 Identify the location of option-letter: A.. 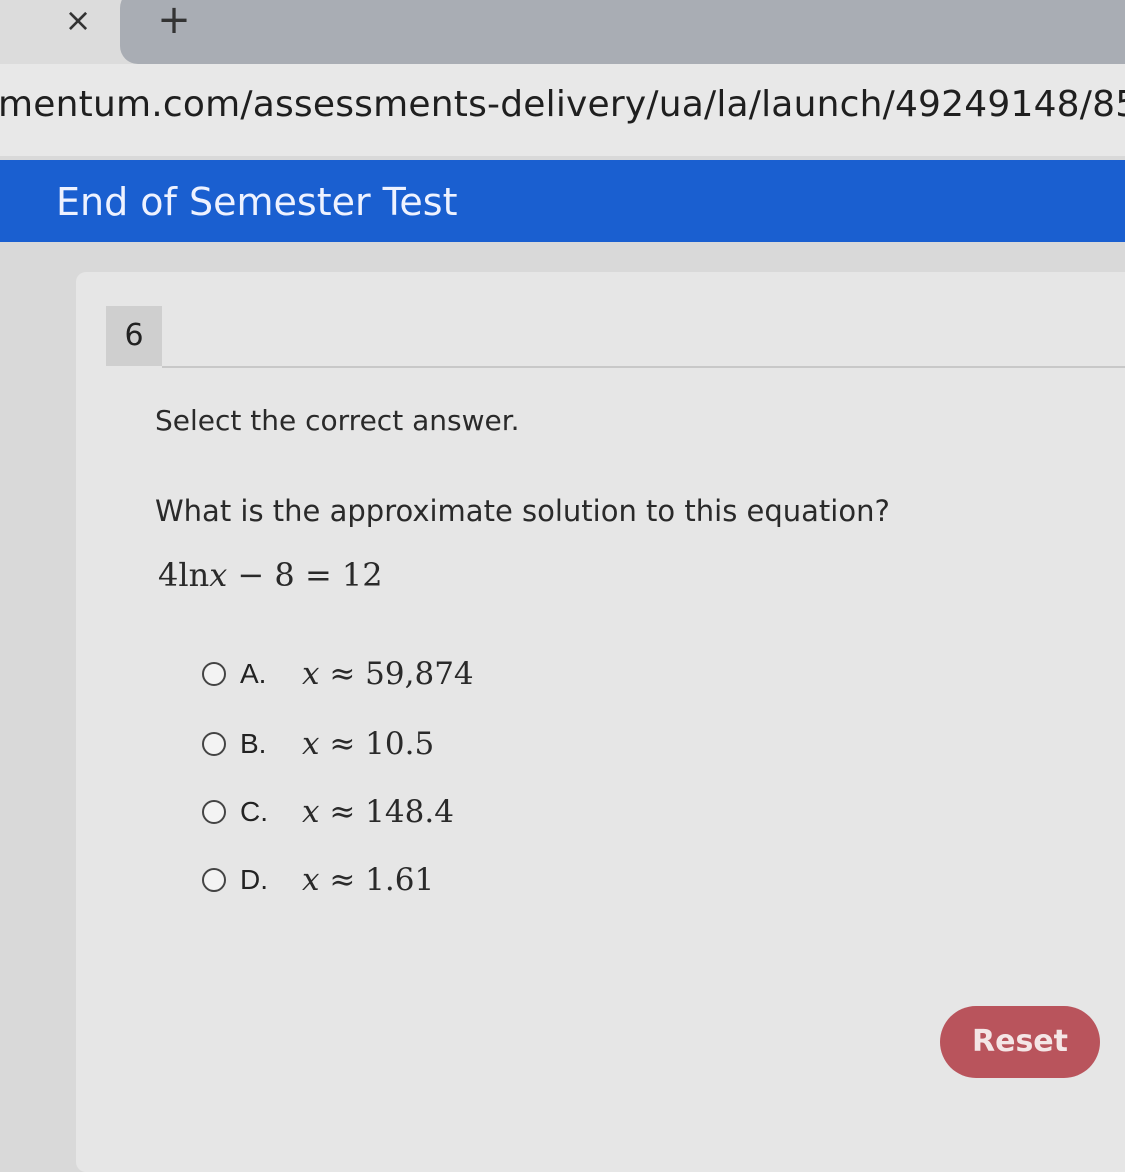
(253, 673).